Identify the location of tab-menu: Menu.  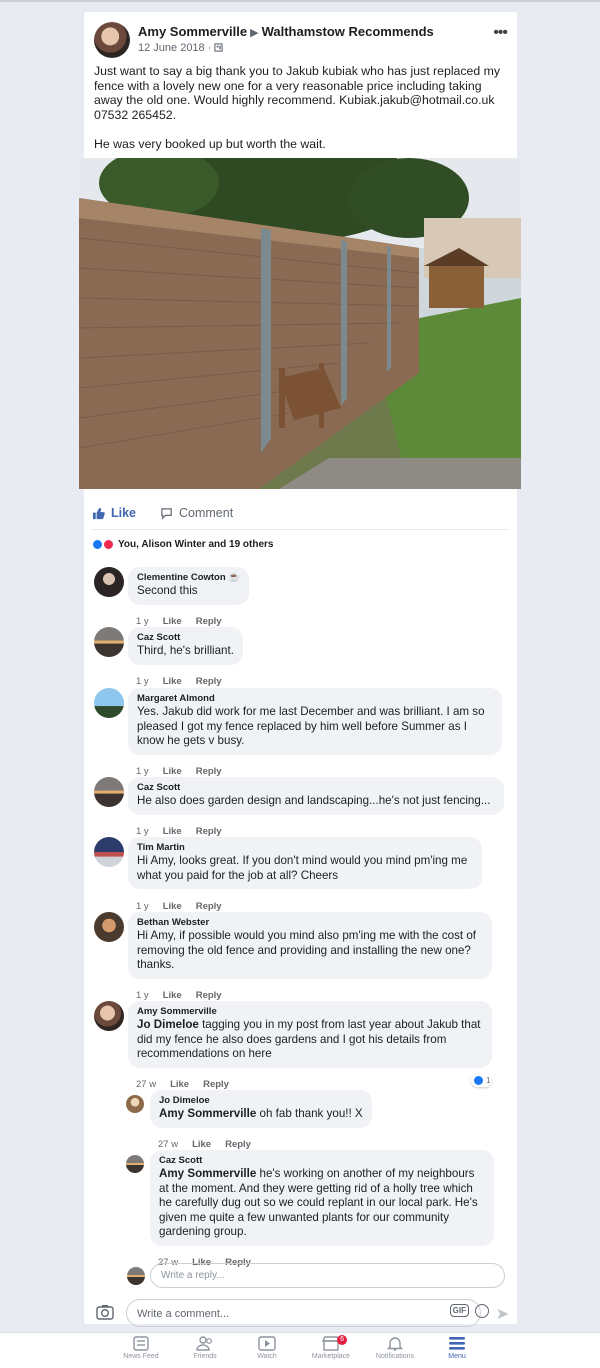
(457, 1348).